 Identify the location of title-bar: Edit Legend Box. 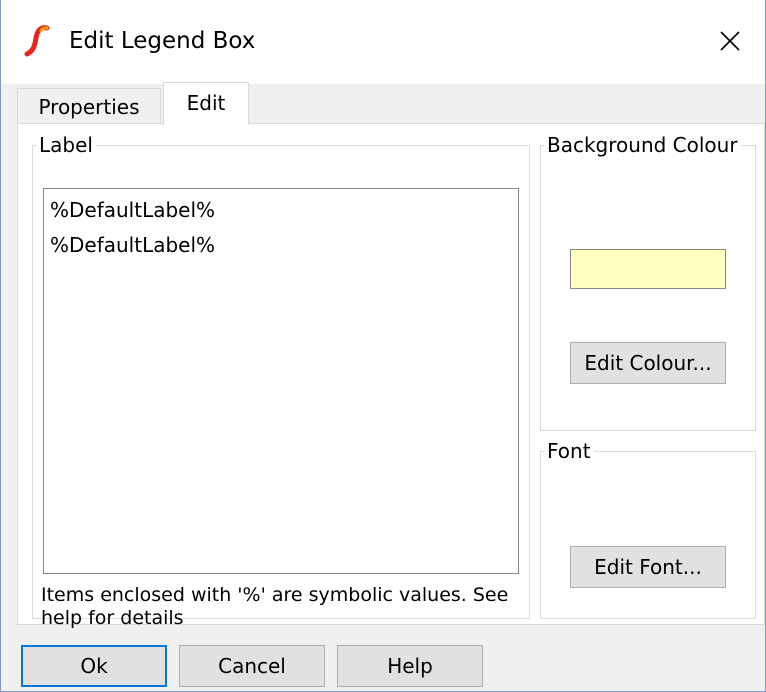
(383, 42).